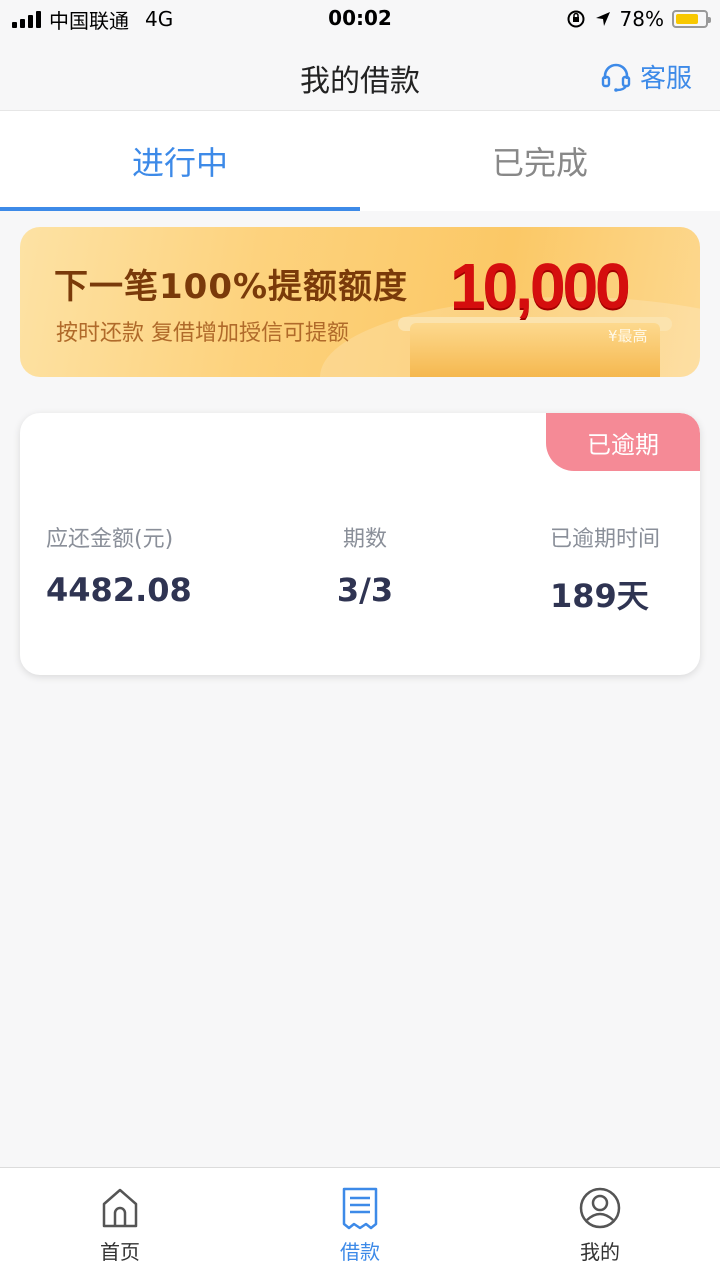 The image size is (720, 1281). Describe the element at coordinates (360, 74) in the screenshot. I see `nav-bar: 我的借款 客服` at that location.